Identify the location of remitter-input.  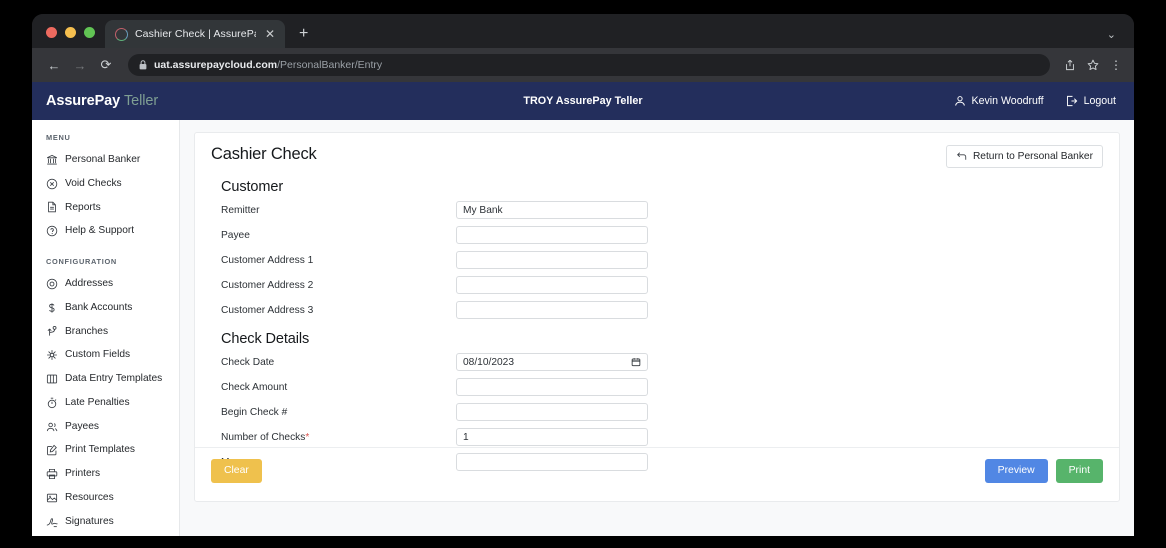
(552, 210).